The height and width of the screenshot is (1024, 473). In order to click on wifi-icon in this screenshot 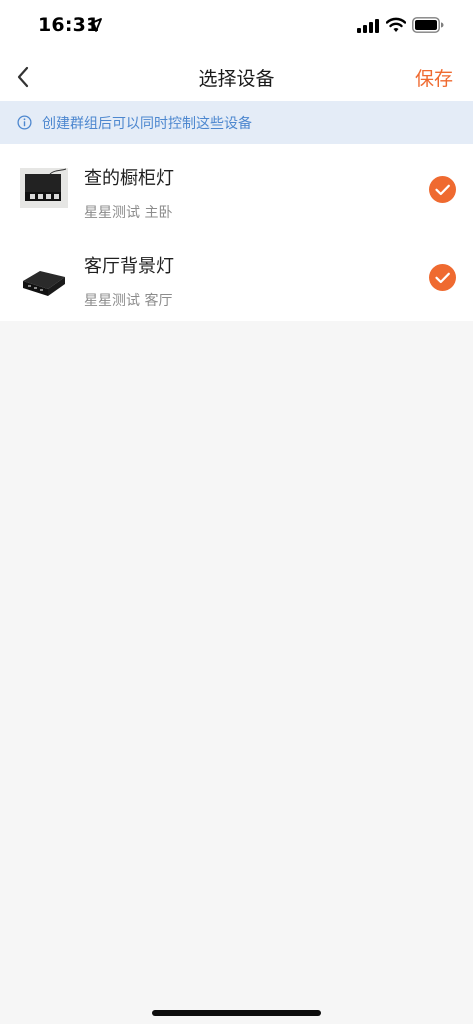, I will do `click(396, 24)`.